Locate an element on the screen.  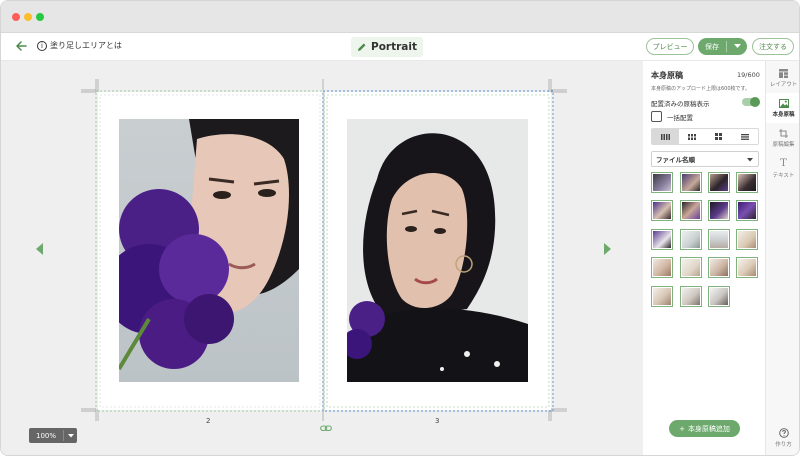
rail-tab-text-label: テキスト is located at coordinates (783, 175).